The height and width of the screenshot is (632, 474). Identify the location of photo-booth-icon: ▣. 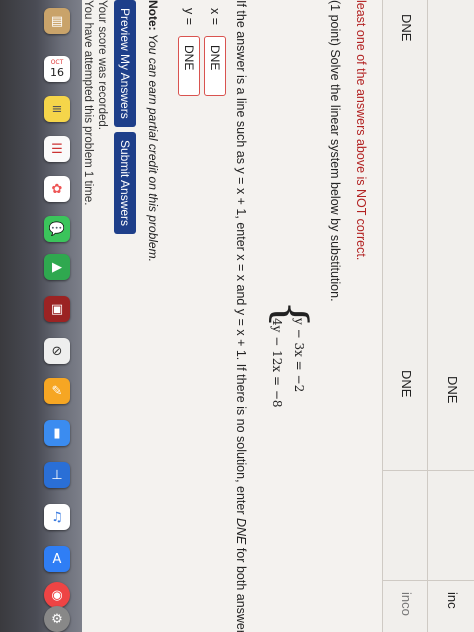
(57, 309).